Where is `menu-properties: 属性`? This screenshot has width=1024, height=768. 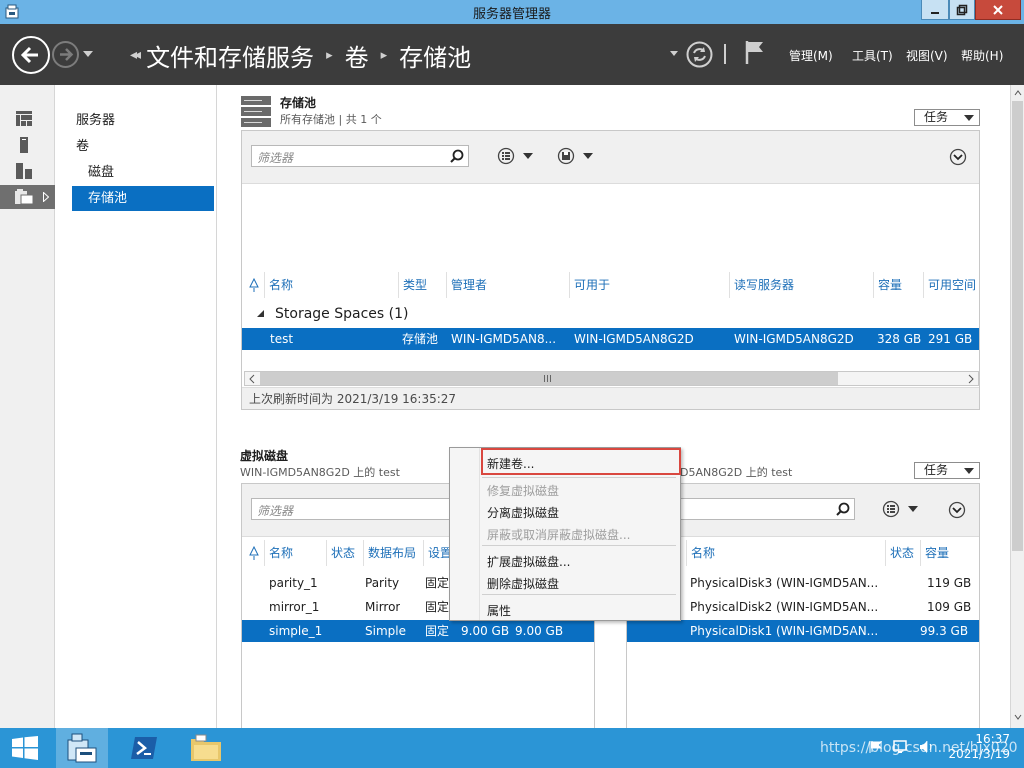 menu-properties: 属性 is located at coordinates (499, 610).